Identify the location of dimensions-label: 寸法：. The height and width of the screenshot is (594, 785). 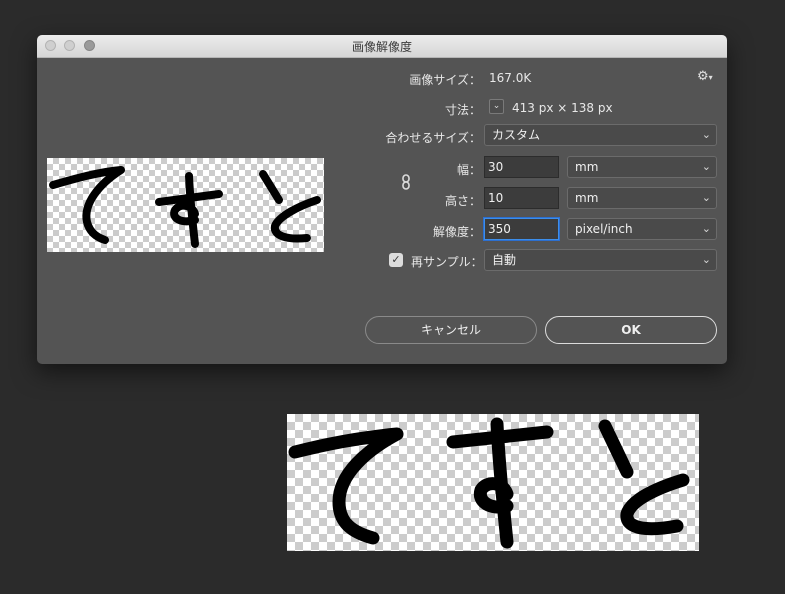
(462, 110).